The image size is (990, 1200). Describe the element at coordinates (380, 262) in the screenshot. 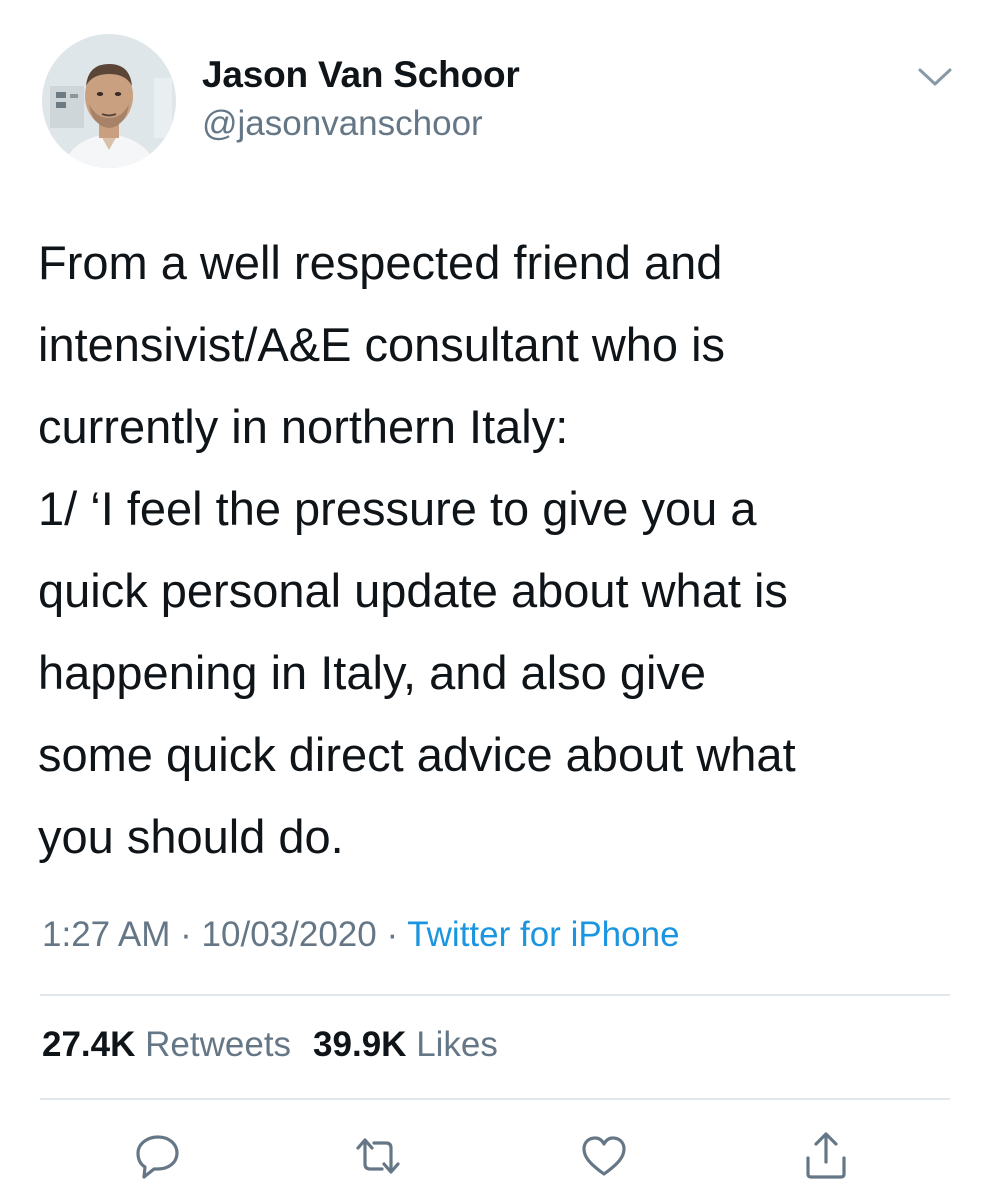

I see `tweet-text-line: From a well respected friend and` at that location.